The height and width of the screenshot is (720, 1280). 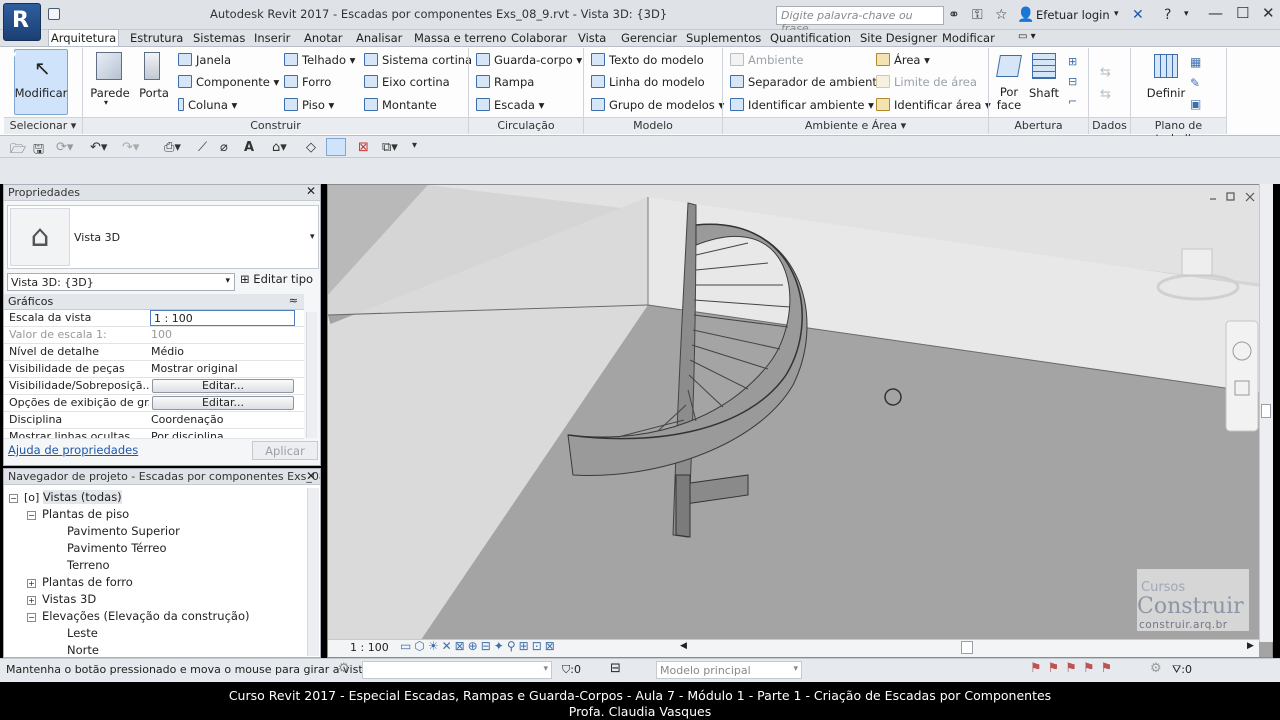 What do you see at coordinates (1074, 668) in the screenshot?
I see `selection-settings-icons: ⚑⚑⚑⚑⚑` at bounding box center [1074, 668].